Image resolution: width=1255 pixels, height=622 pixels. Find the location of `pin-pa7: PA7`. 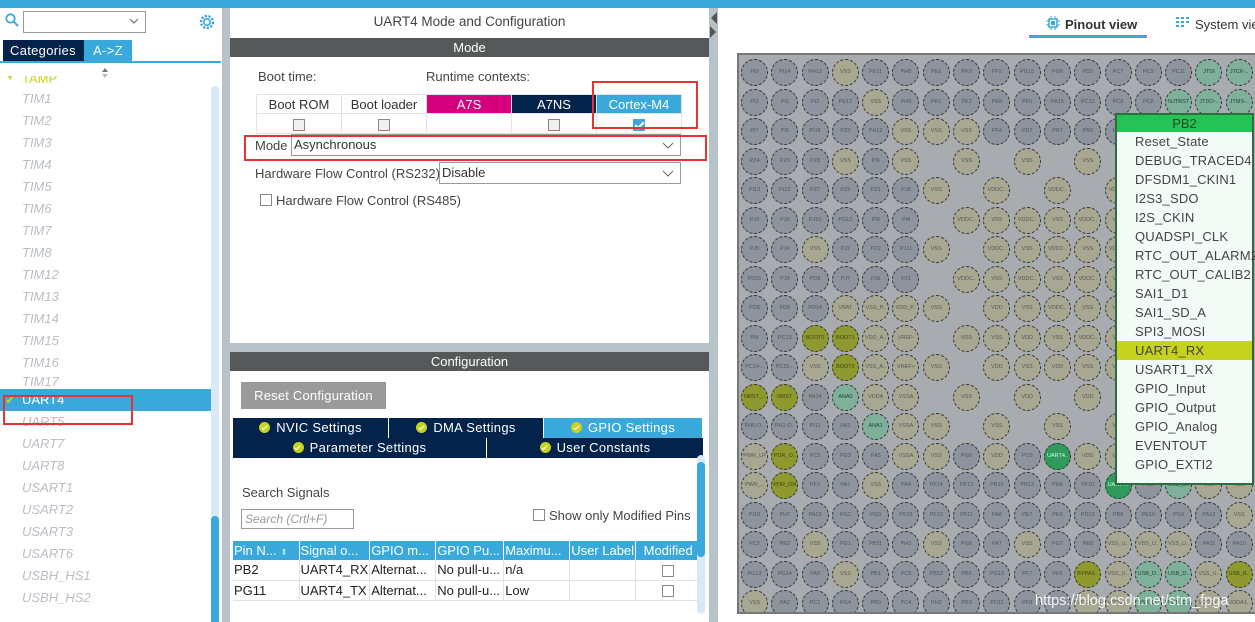

pin-pa7: PA7 is located at coordinates (997, 544).